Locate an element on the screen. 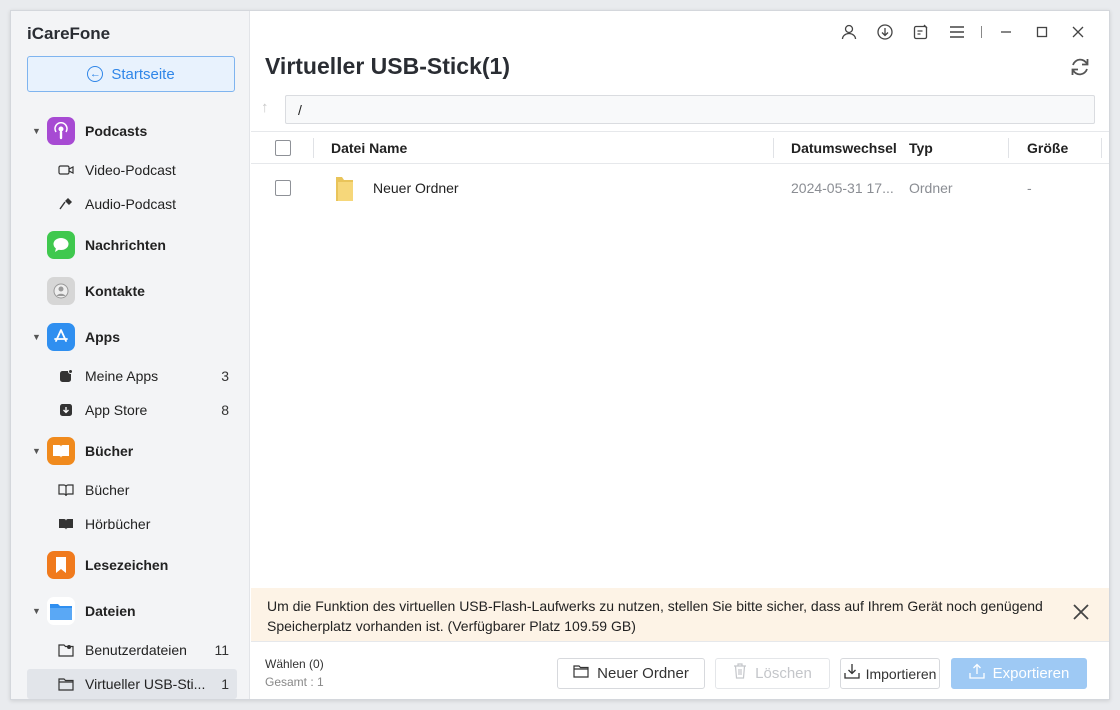 This screenshot has width=1120, height=710. column-header-type: Typ is located at coordinates (921, 147).